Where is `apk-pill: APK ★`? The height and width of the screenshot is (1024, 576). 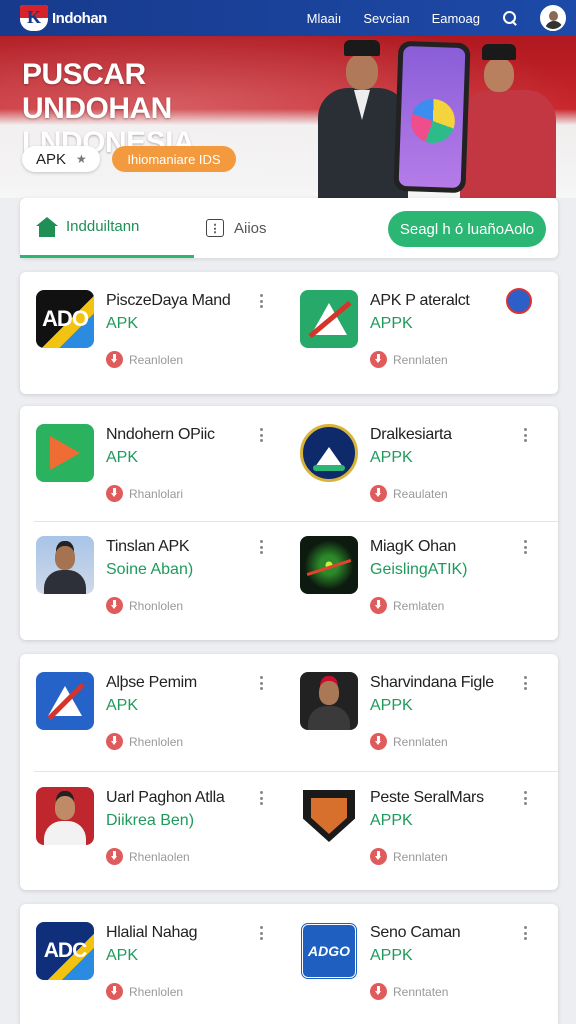 apk-pill: APK ★ is located at coordinates (61, 159).